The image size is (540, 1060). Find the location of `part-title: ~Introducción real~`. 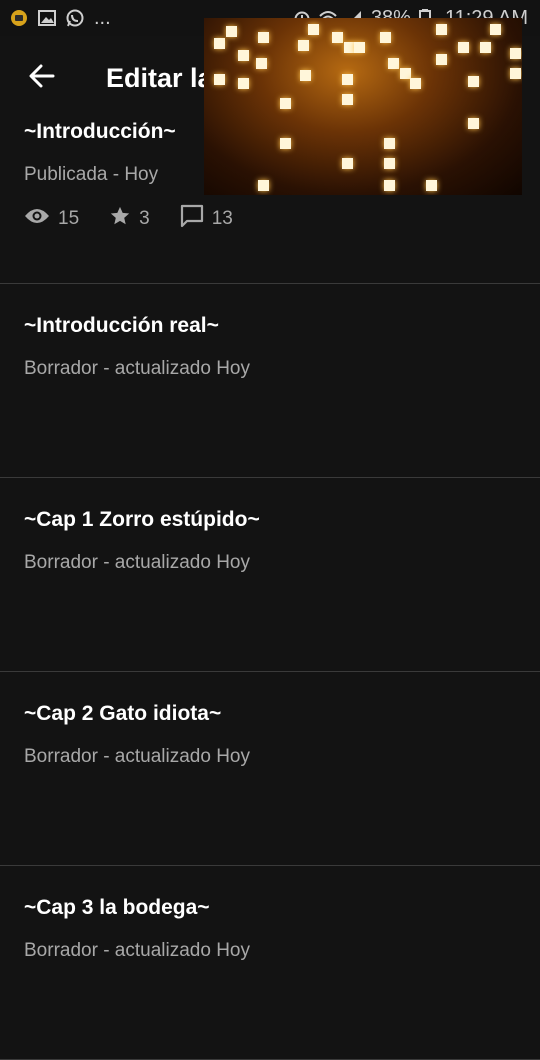

part-title: ~Introducción real~ is located at coordinates (121, 325).